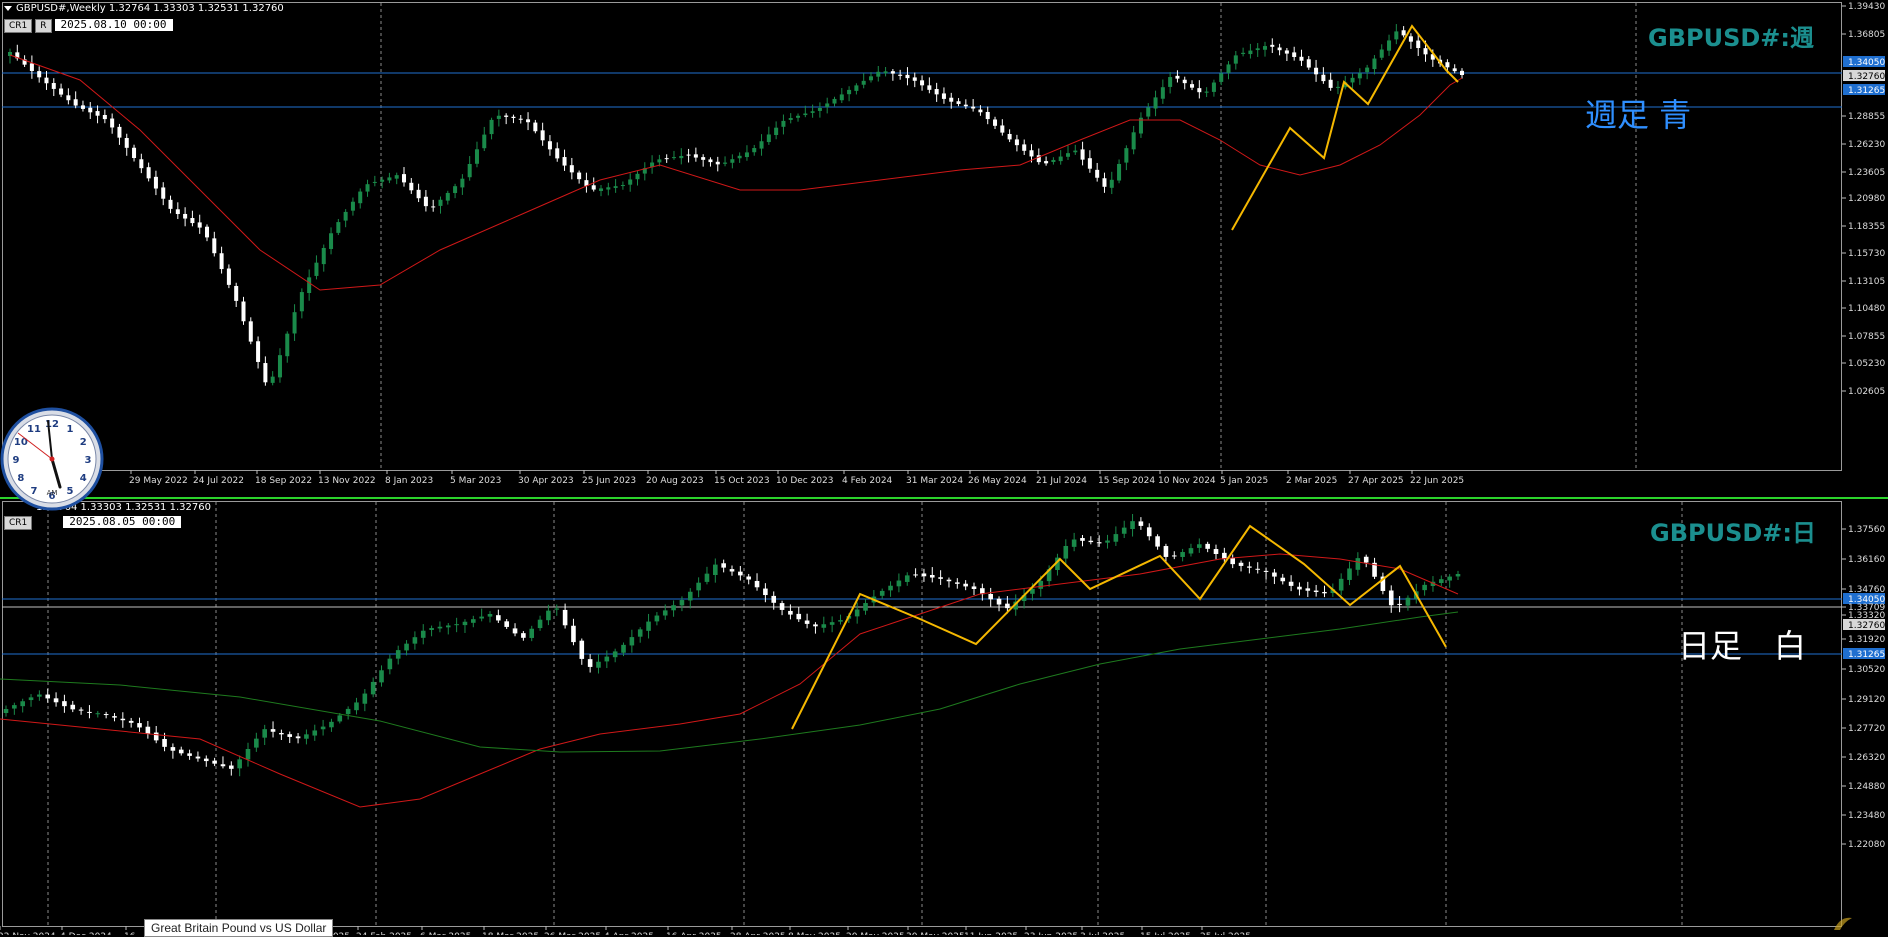 The height and width of the screenshot is (937, 1888). Describe the element at coordinates (1866, 7) in the screenshot. I see `price-label: 1.39430` at that location.